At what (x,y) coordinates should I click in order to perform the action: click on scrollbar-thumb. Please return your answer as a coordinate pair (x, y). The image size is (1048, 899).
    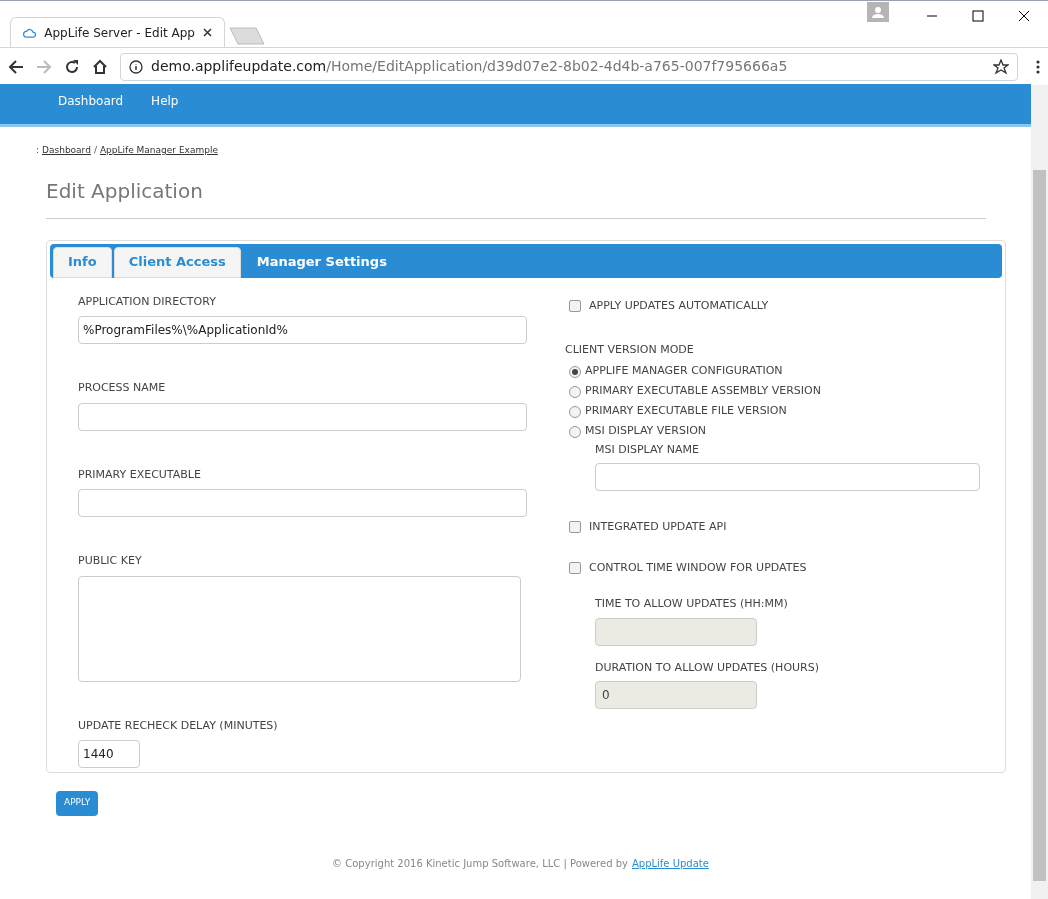
    Looking at the image, I should click on (1039, 525).